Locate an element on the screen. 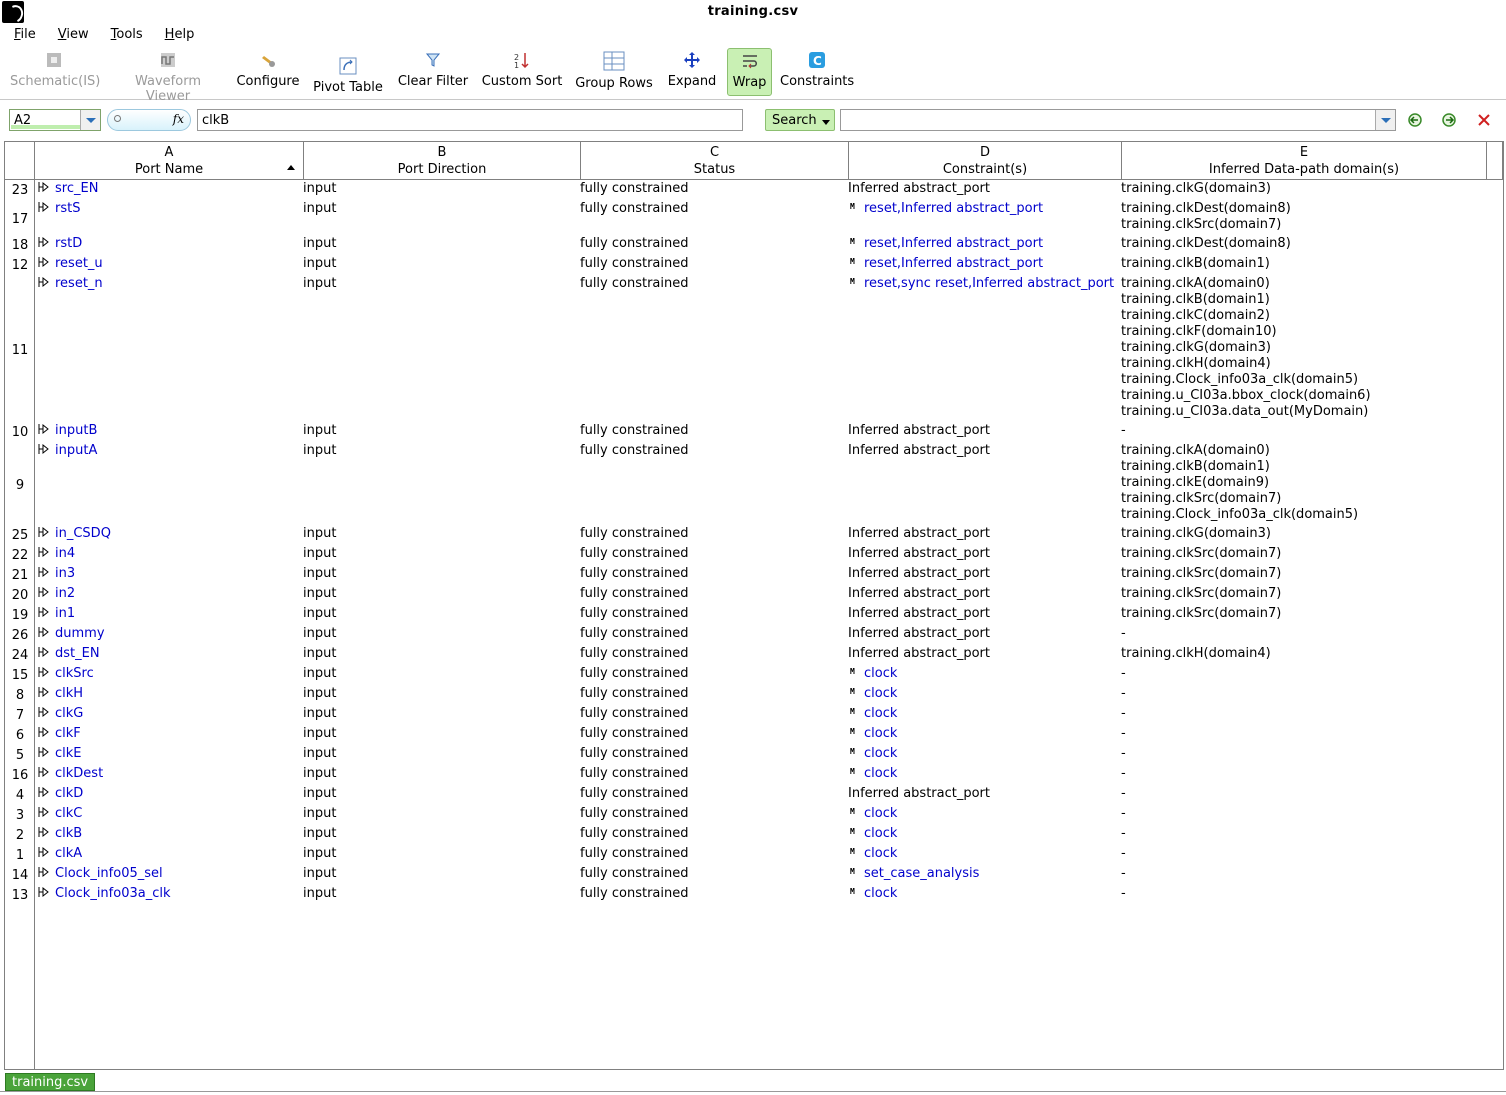  row-number: 18 is located at coordinates (20, 245).